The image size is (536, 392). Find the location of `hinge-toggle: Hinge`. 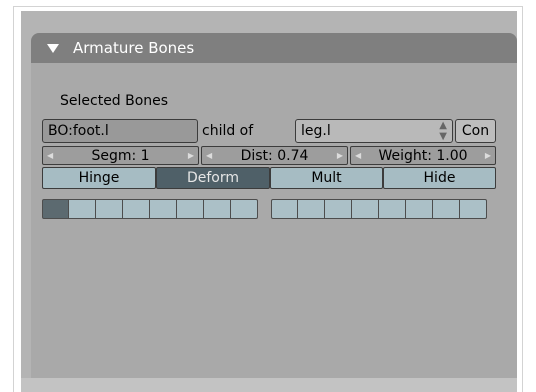

hinge-toggle: Hinge is located at coordinates (99, 178).